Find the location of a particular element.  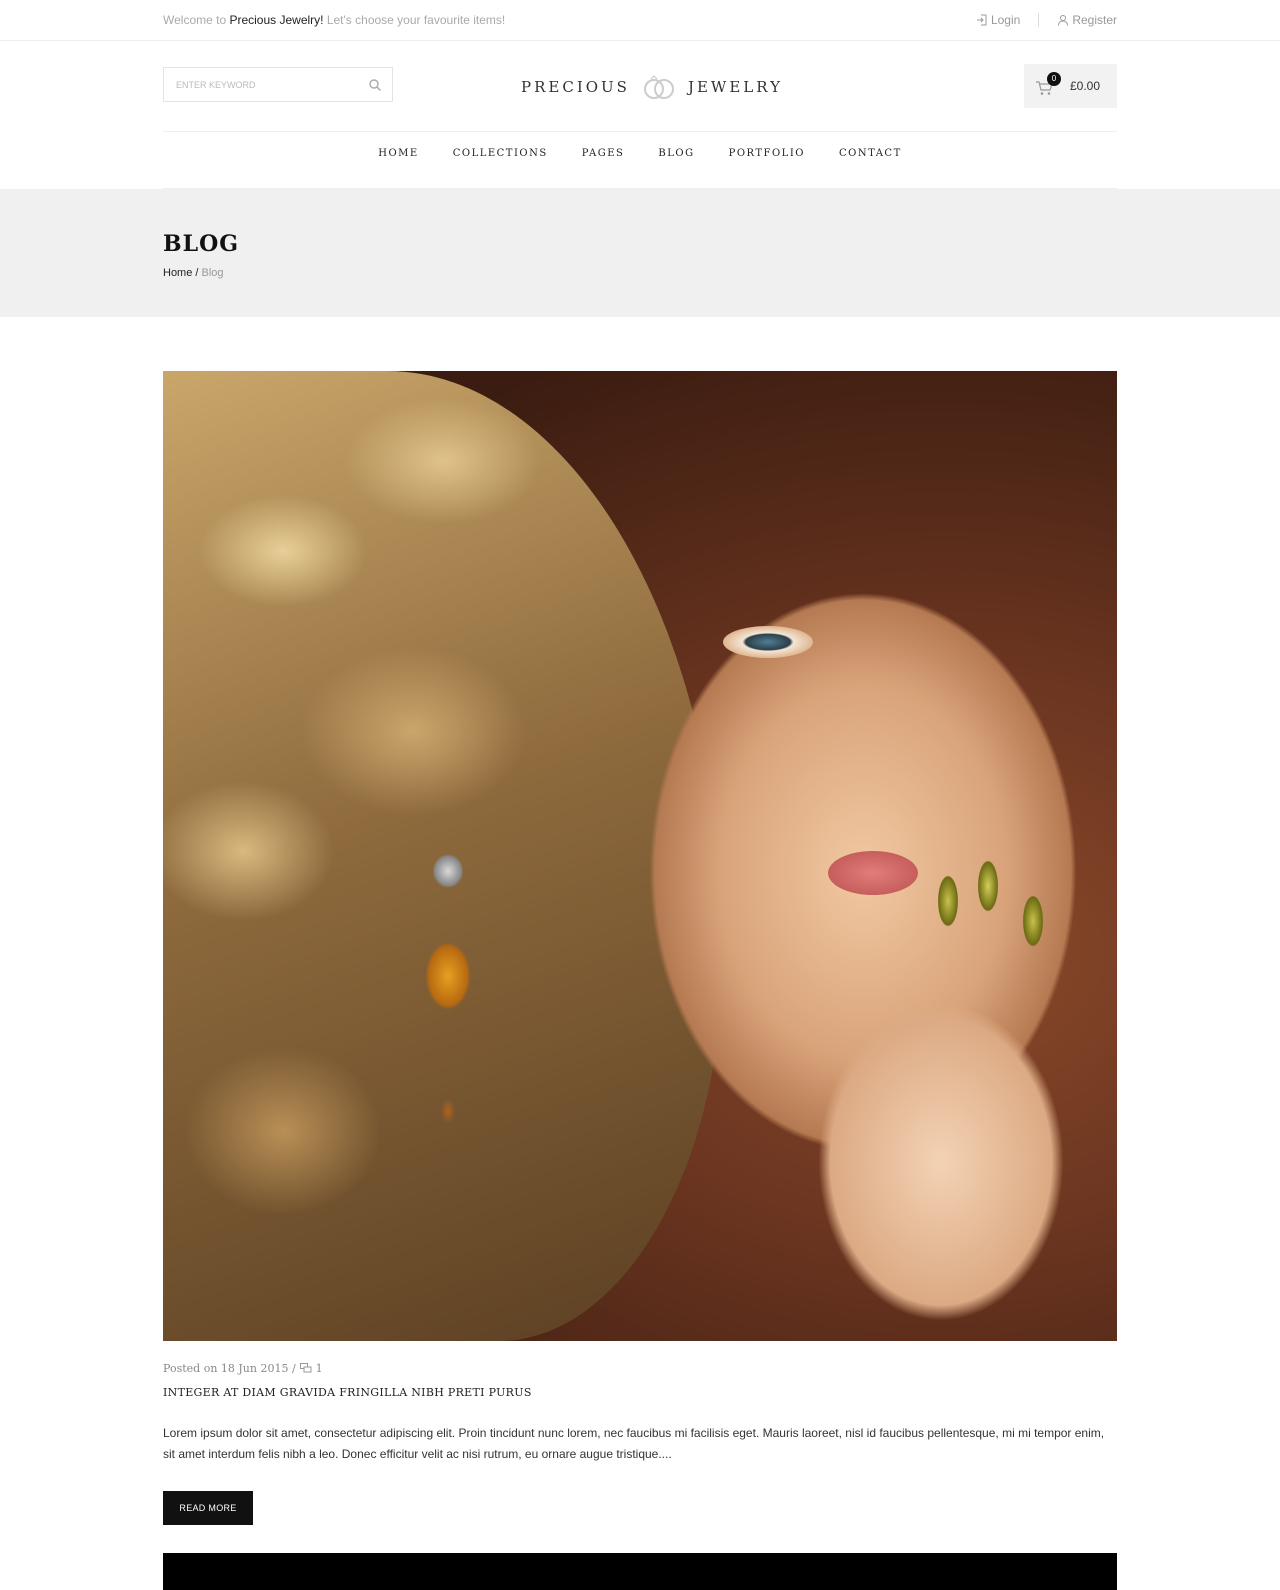

search-input is located at coordinates (259, 84).